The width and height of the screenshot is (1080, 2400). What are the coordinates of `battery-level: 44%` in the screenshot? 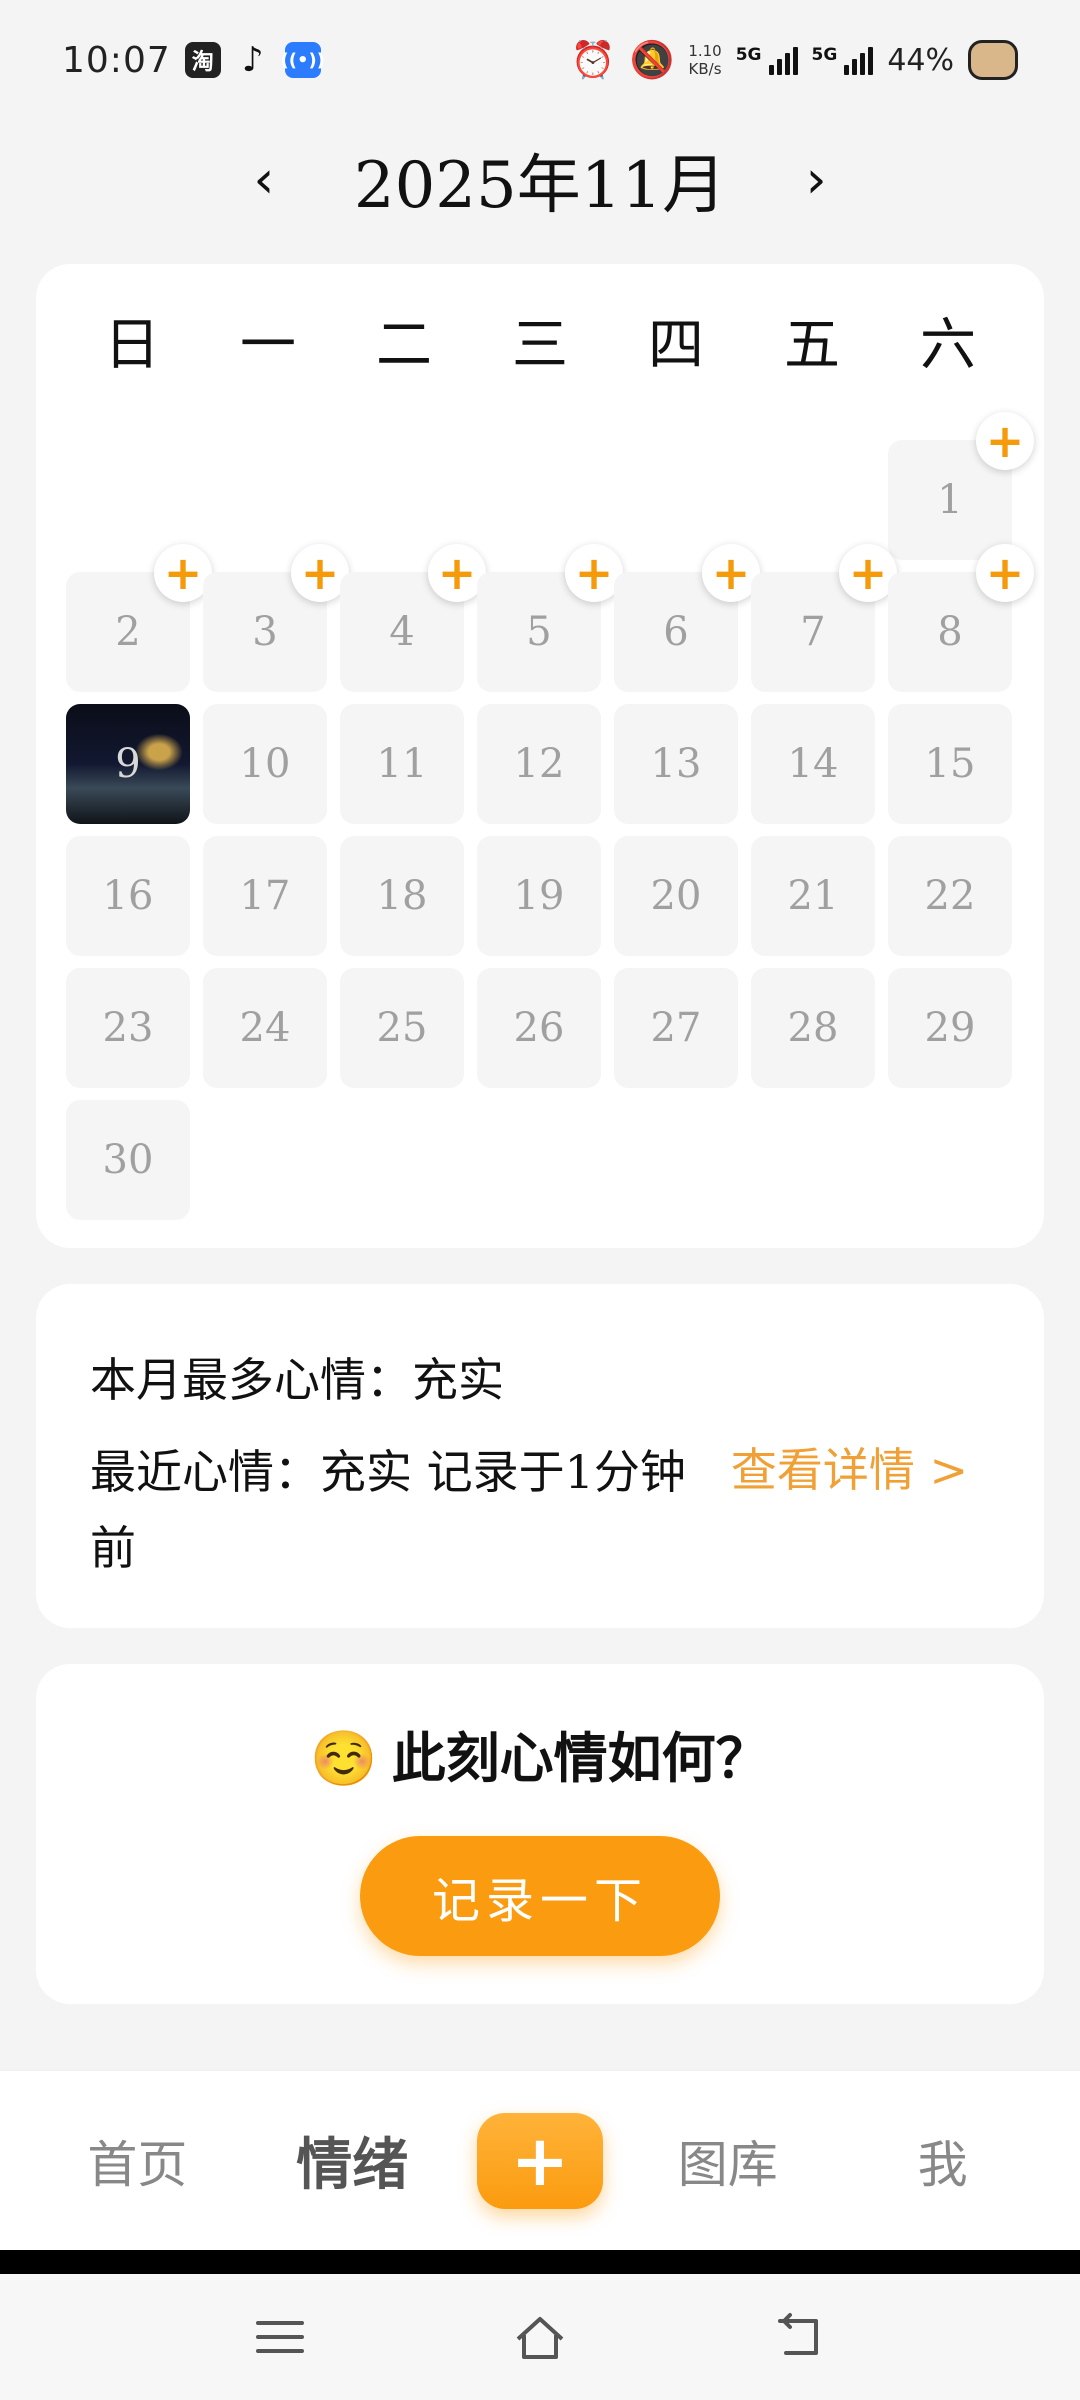 It's located at (920, 60).